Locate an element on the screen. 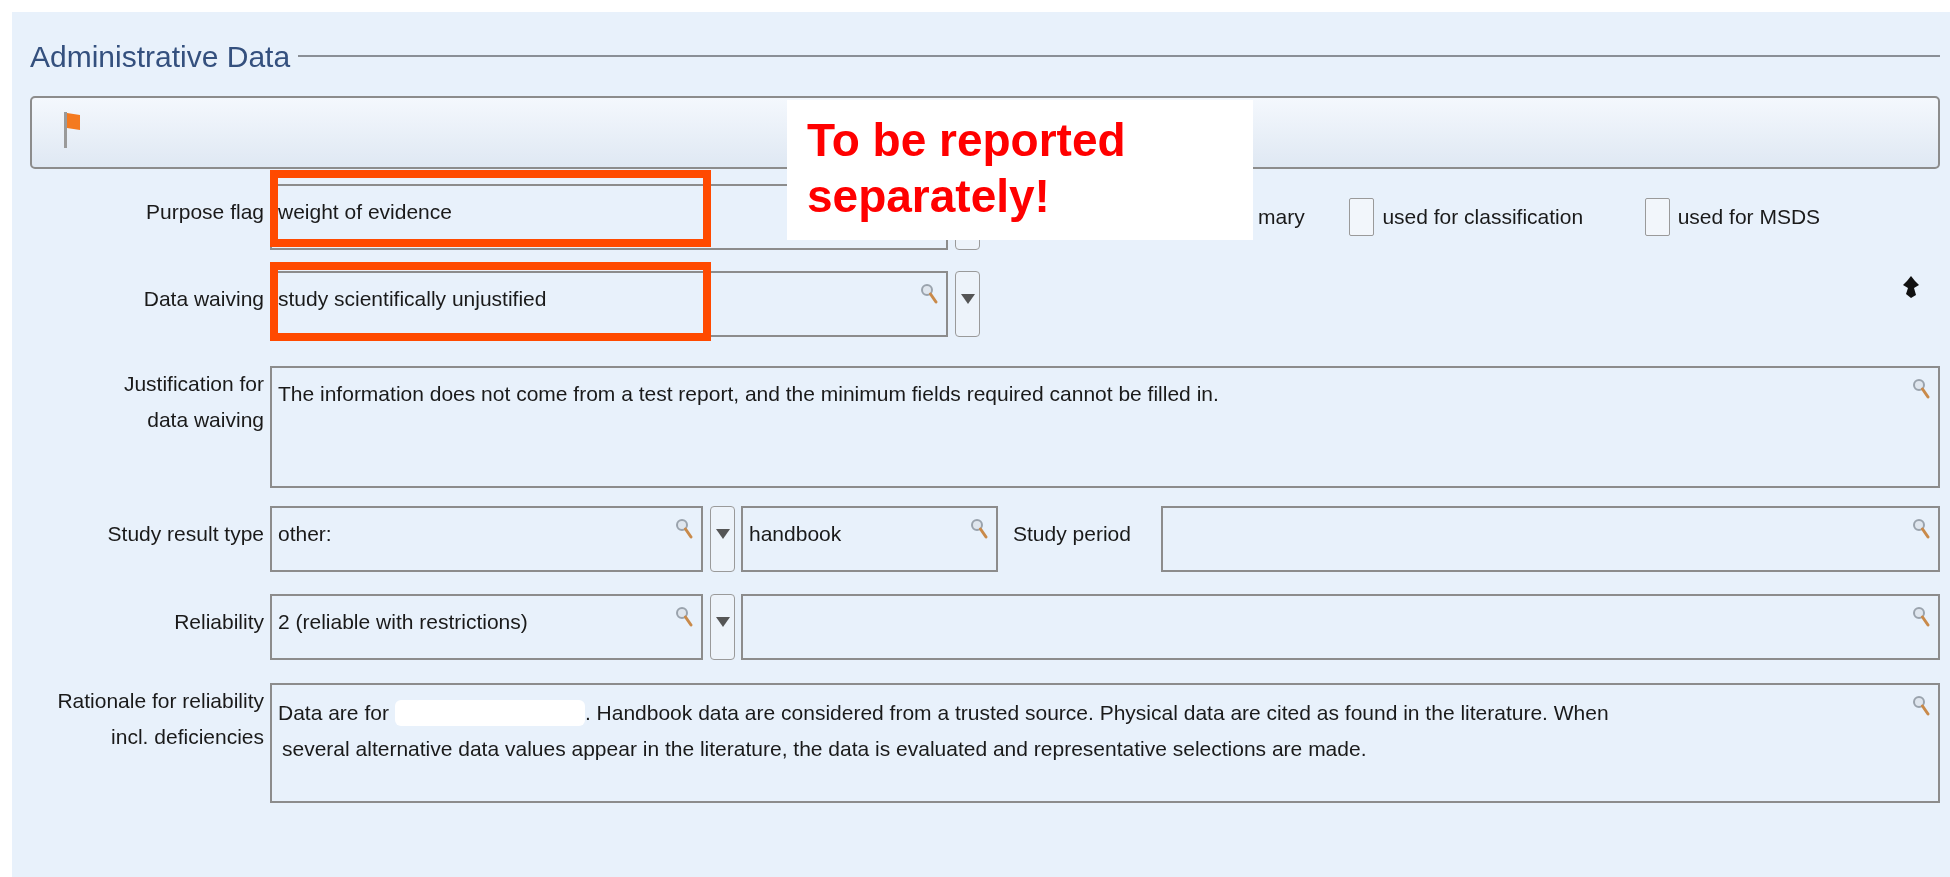 This screenshot has width=1950, height=877. field-label: Justification for data waiving is located at coordinates (193, 402).